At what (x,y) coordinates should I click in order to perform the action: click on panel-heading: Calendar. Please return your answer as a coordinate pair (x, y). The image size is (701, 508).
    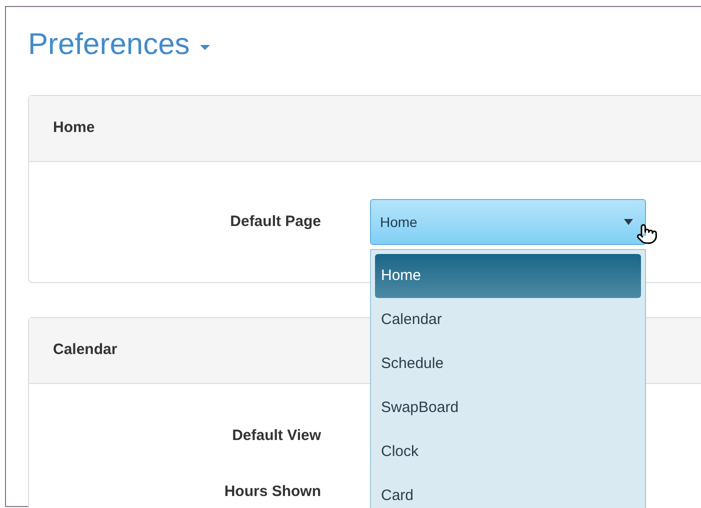
    Looking at the image, I should click on (85, 350).